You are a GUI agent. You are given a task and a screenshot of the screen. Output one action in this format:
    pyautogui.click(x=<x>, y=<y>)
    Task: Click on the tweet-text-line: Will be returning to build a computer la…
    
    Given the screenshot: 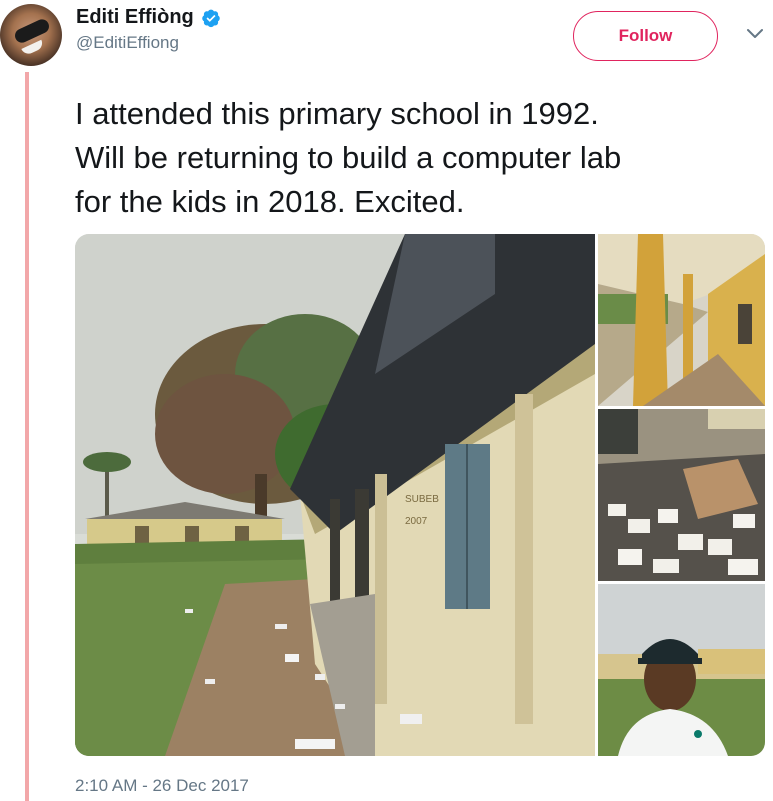 What is the action you would take?
    pyautogui.click(x=348, y=157)
    